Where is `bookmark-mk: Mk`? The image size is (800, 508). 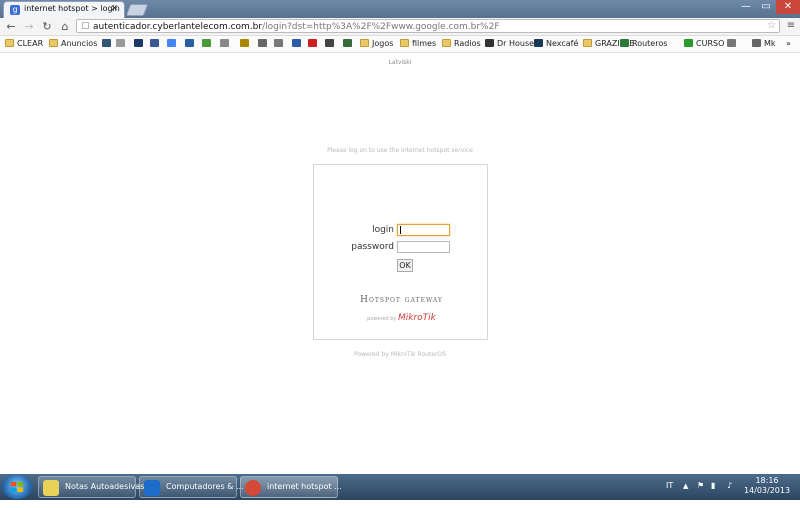 bookmark-mk: Mk is located at coordinates (764, 44).